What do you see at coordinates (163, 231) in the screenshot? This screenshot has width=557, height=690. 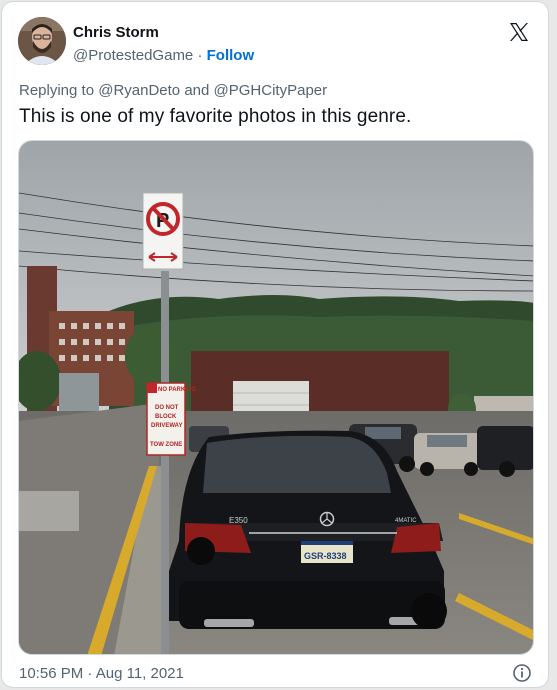 I see `no-parking-sign-icon: P` at bounding box center [163, 231].